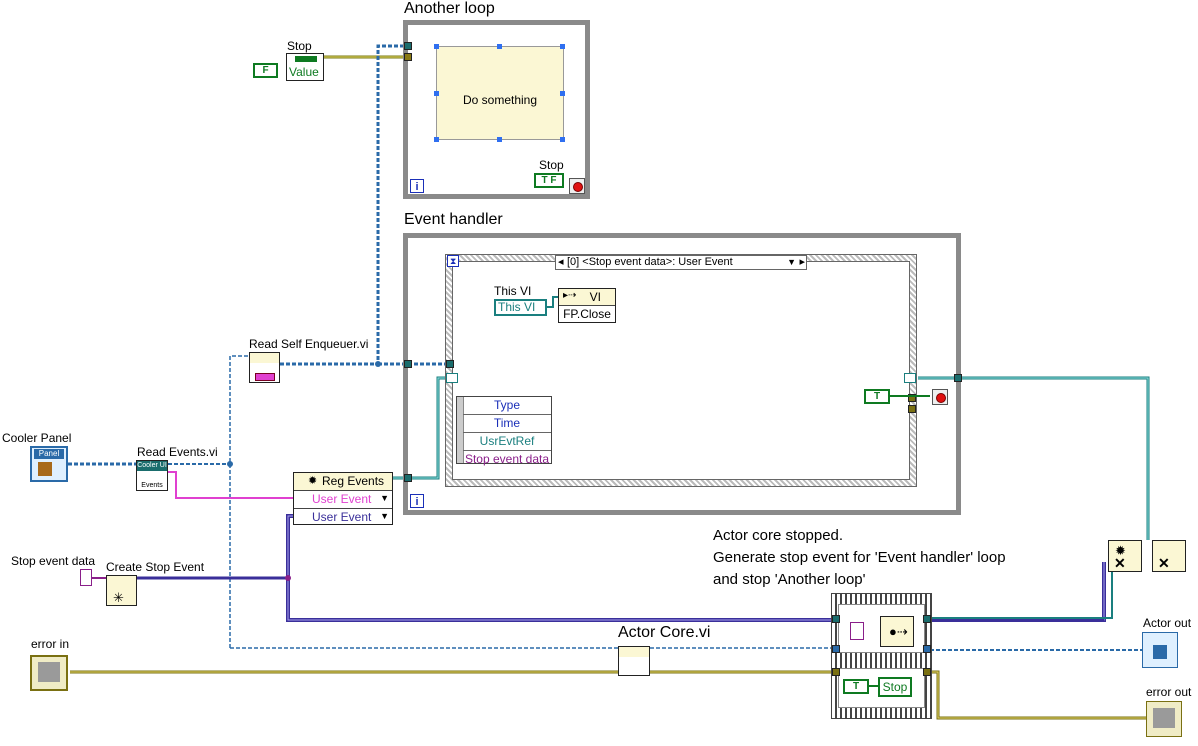 The width and height of the screenshot is (1198, 746). What do you see at coordinates (50, 644) in the screenshot?
I see `error-in-label: error in` at bounding box center [50, 644].